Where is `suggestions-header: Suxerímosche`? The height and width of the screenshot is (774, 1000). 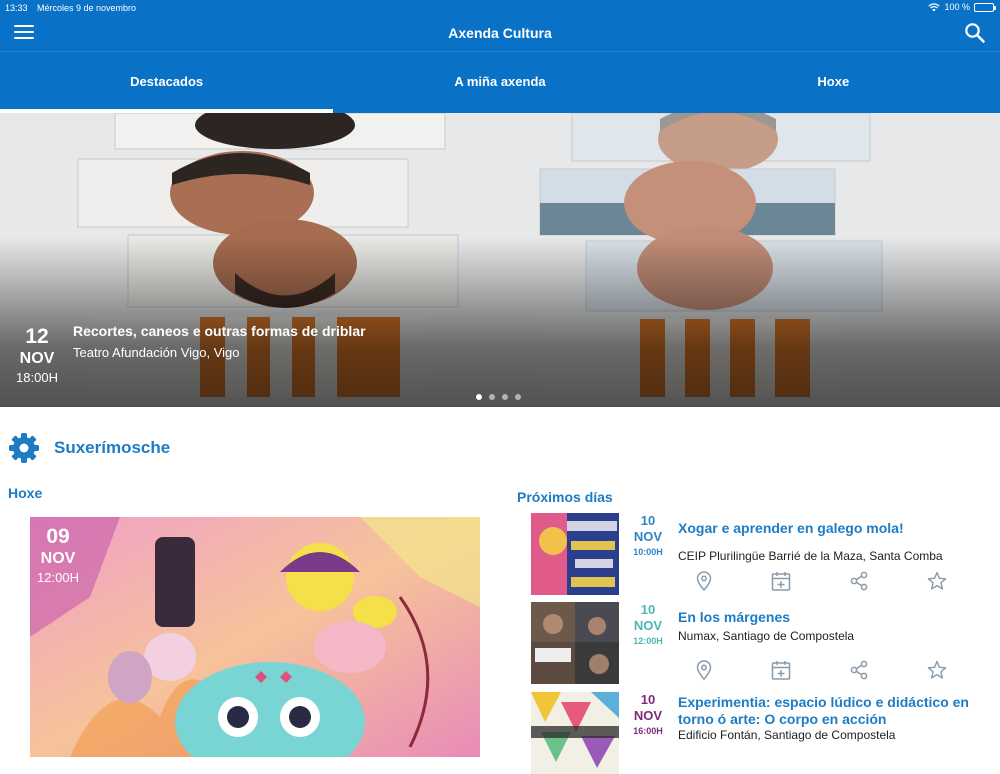
suggestions-header: Suxerímosche is located at coordinates (89, 448).